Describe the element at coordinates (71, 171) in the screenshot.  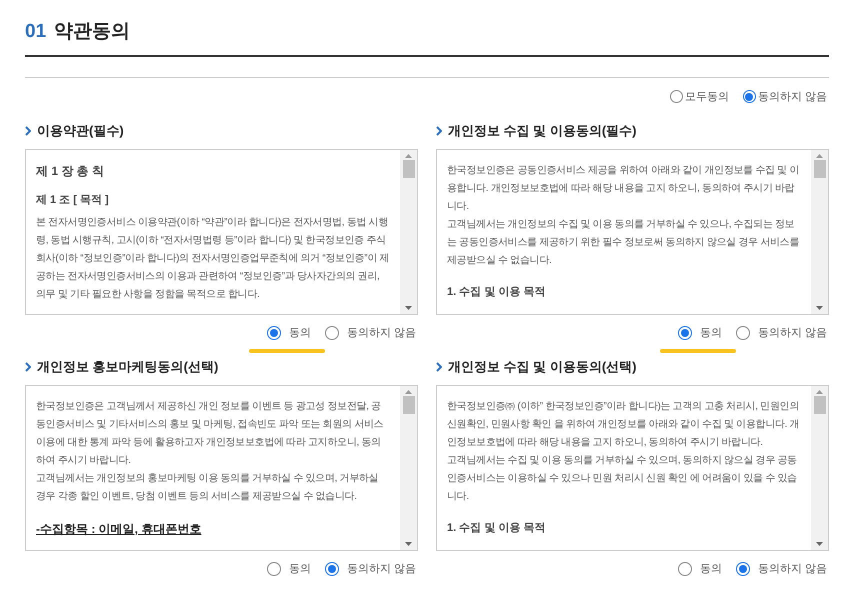
I see `chapter-heading: 제 1 장 총 칙` at that location.